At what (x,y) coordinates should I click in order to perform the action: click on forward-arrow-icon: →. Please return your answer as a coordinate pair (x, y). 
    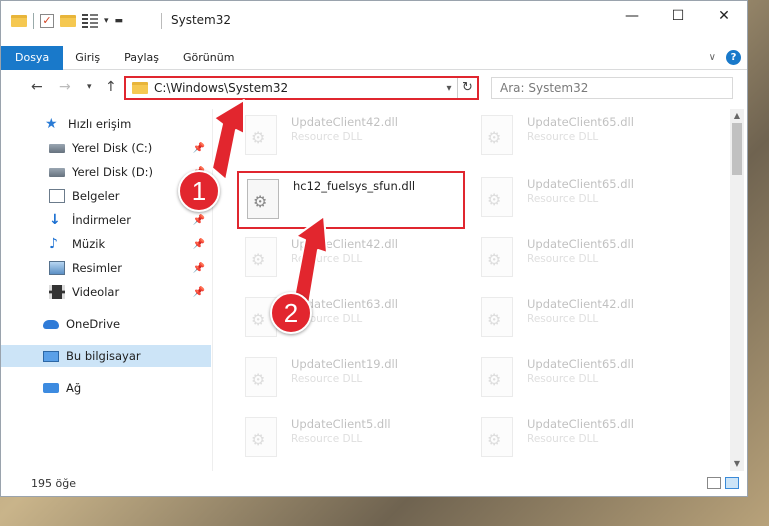
    Looking at the image, I should click on (65, 87).